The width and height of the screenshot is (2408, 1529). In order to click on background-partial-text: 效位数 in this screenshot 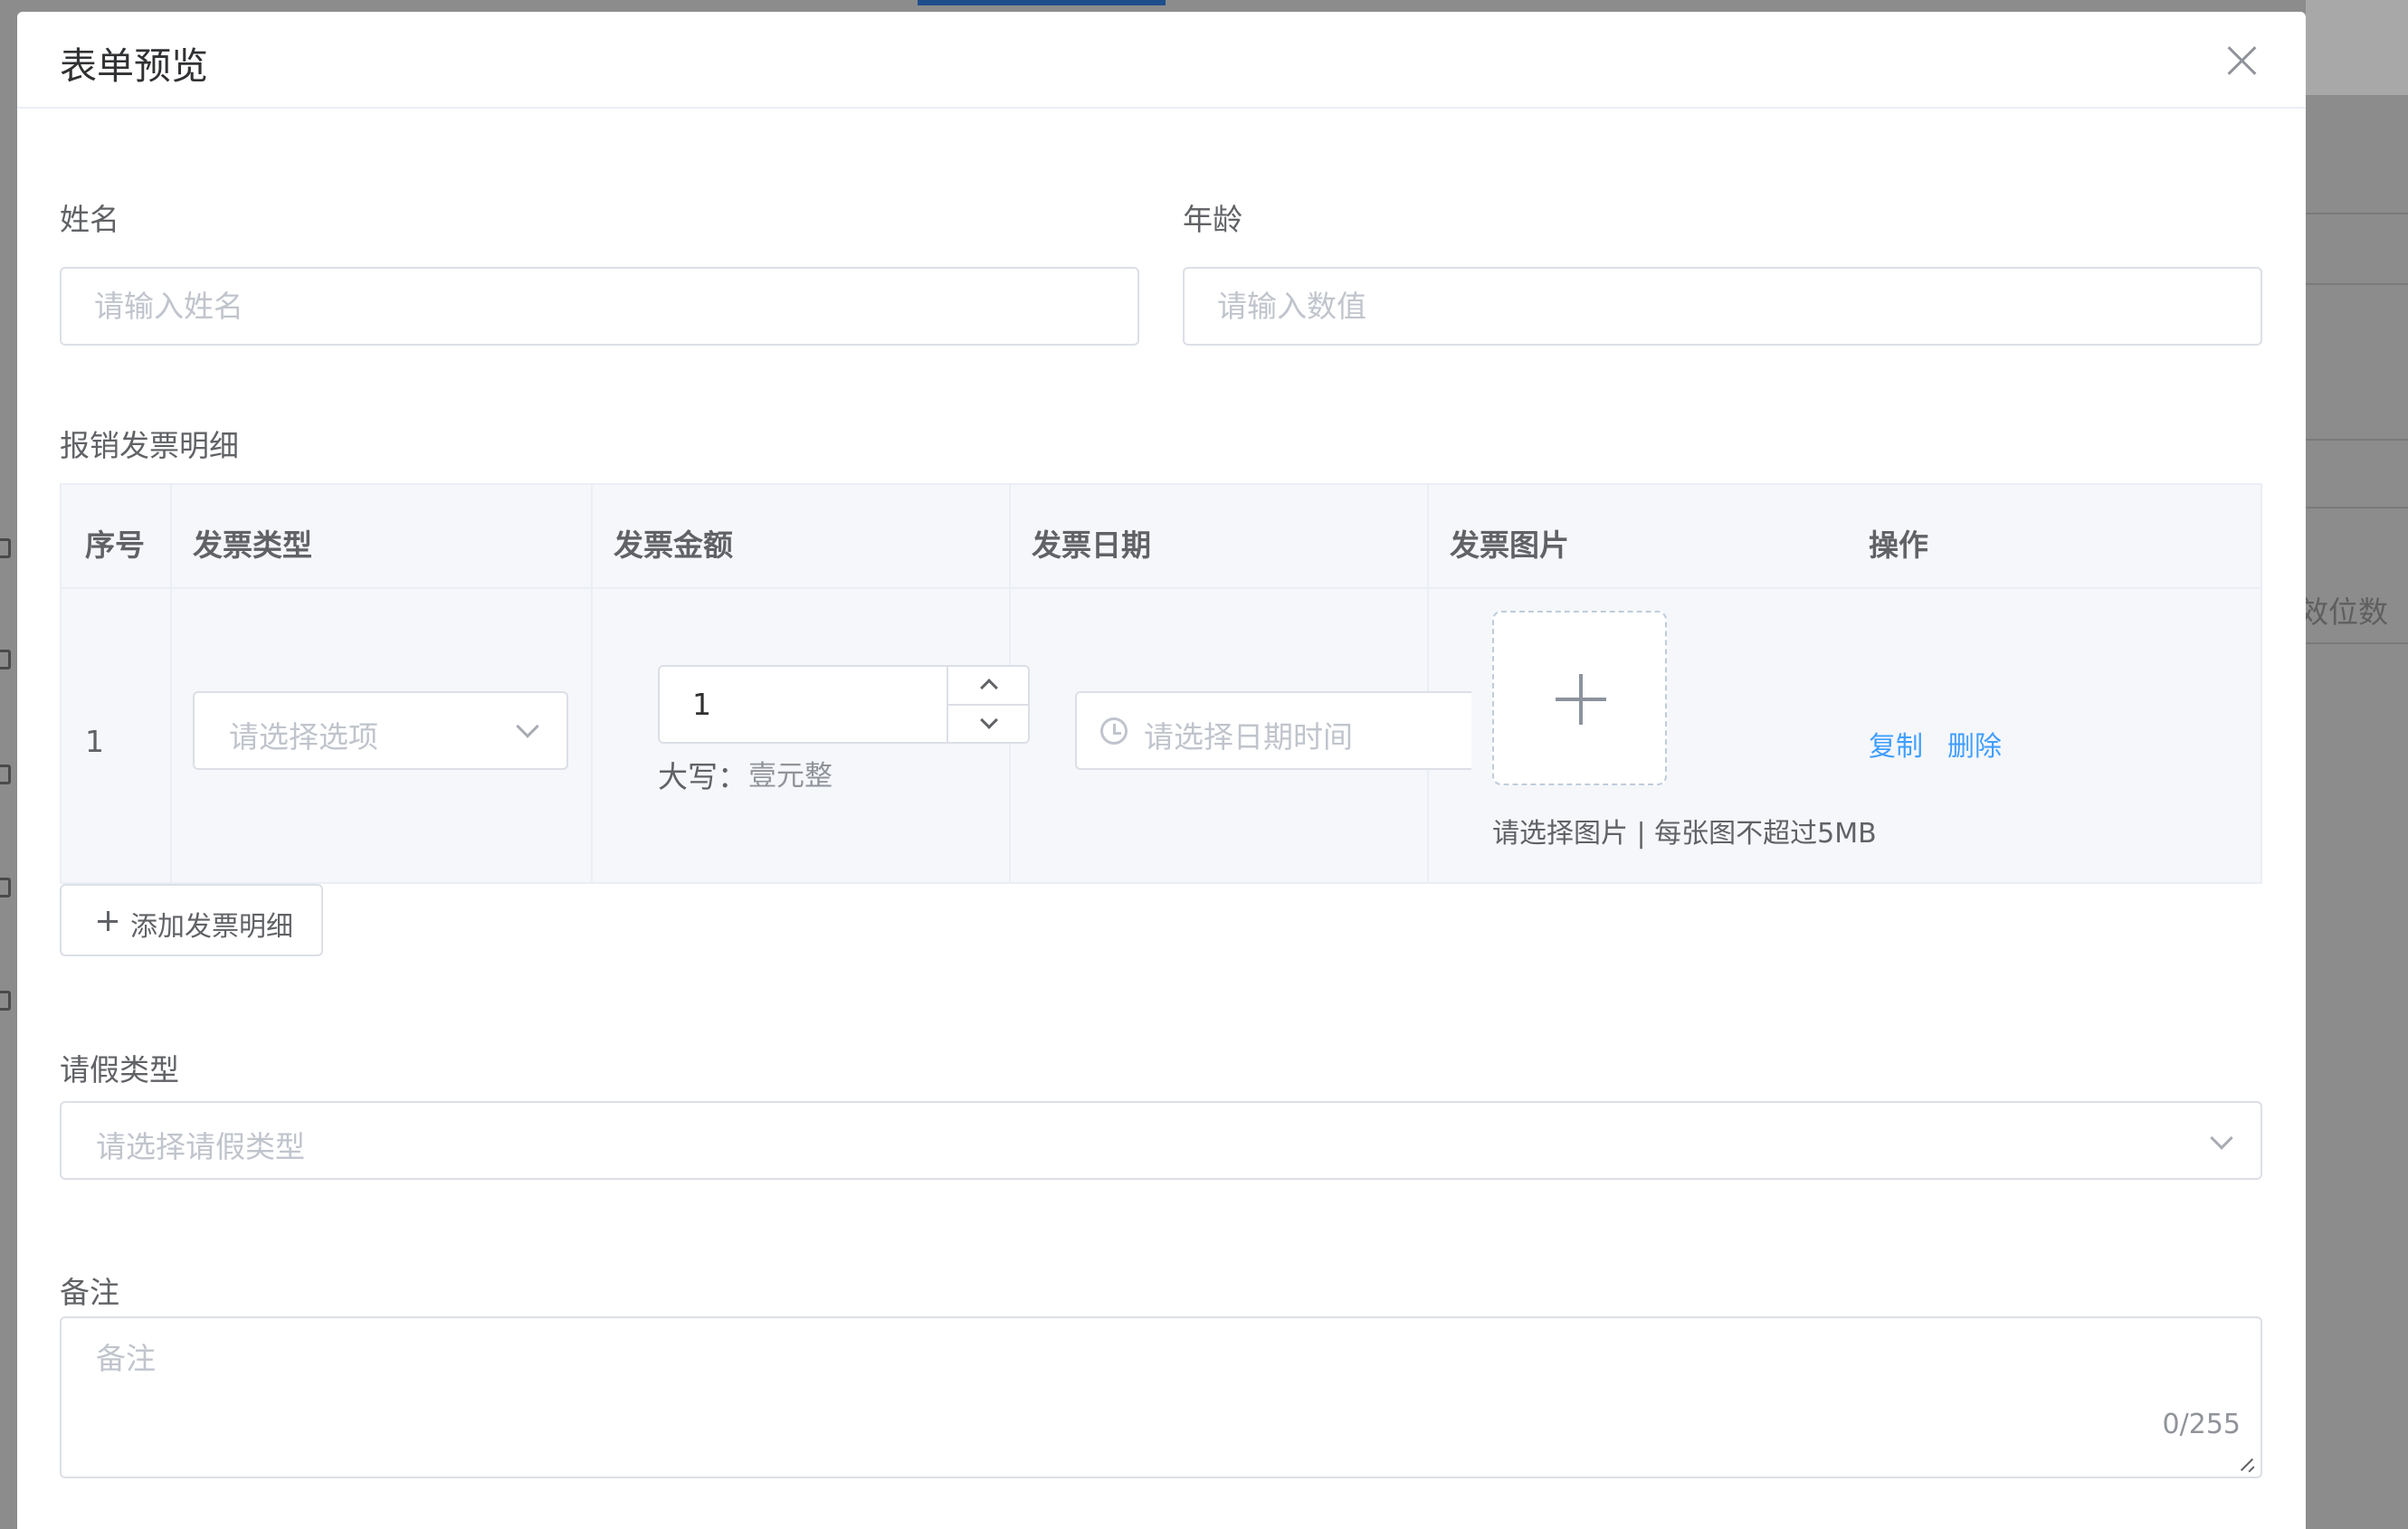, I will do `click(2344, 612)`.